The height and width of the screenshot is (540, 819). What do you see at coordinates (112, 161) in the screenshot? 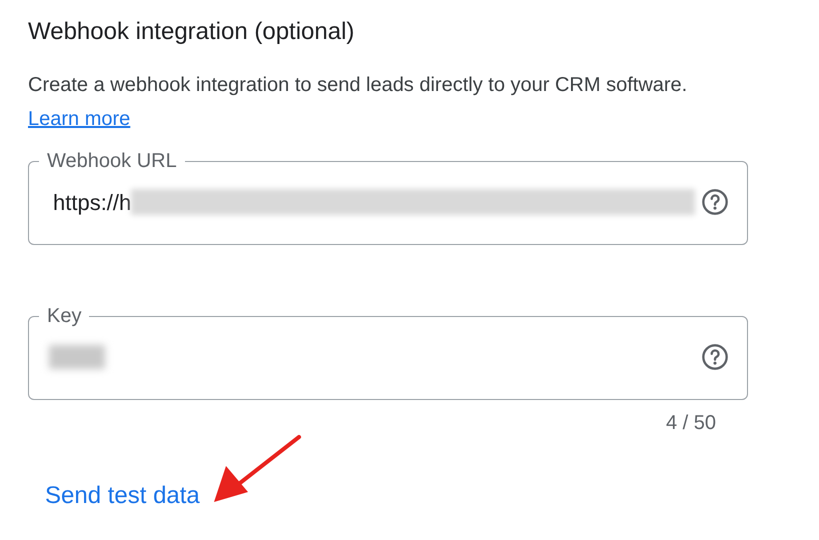
I see `field-label: Webhook URL` at bounding box center [112, 161].